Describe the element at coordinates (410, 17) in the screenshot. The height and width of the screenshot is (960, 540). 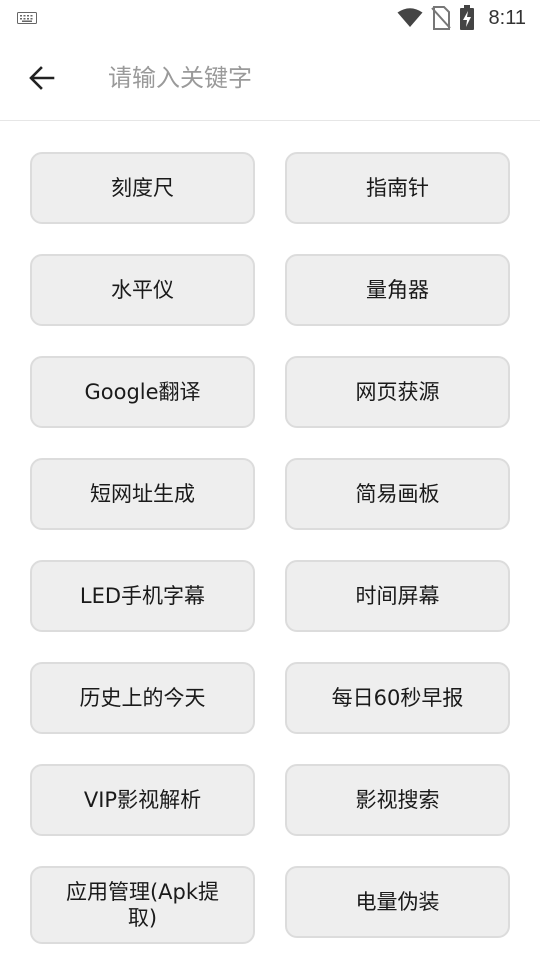
I see `wifi-icon` at that location.